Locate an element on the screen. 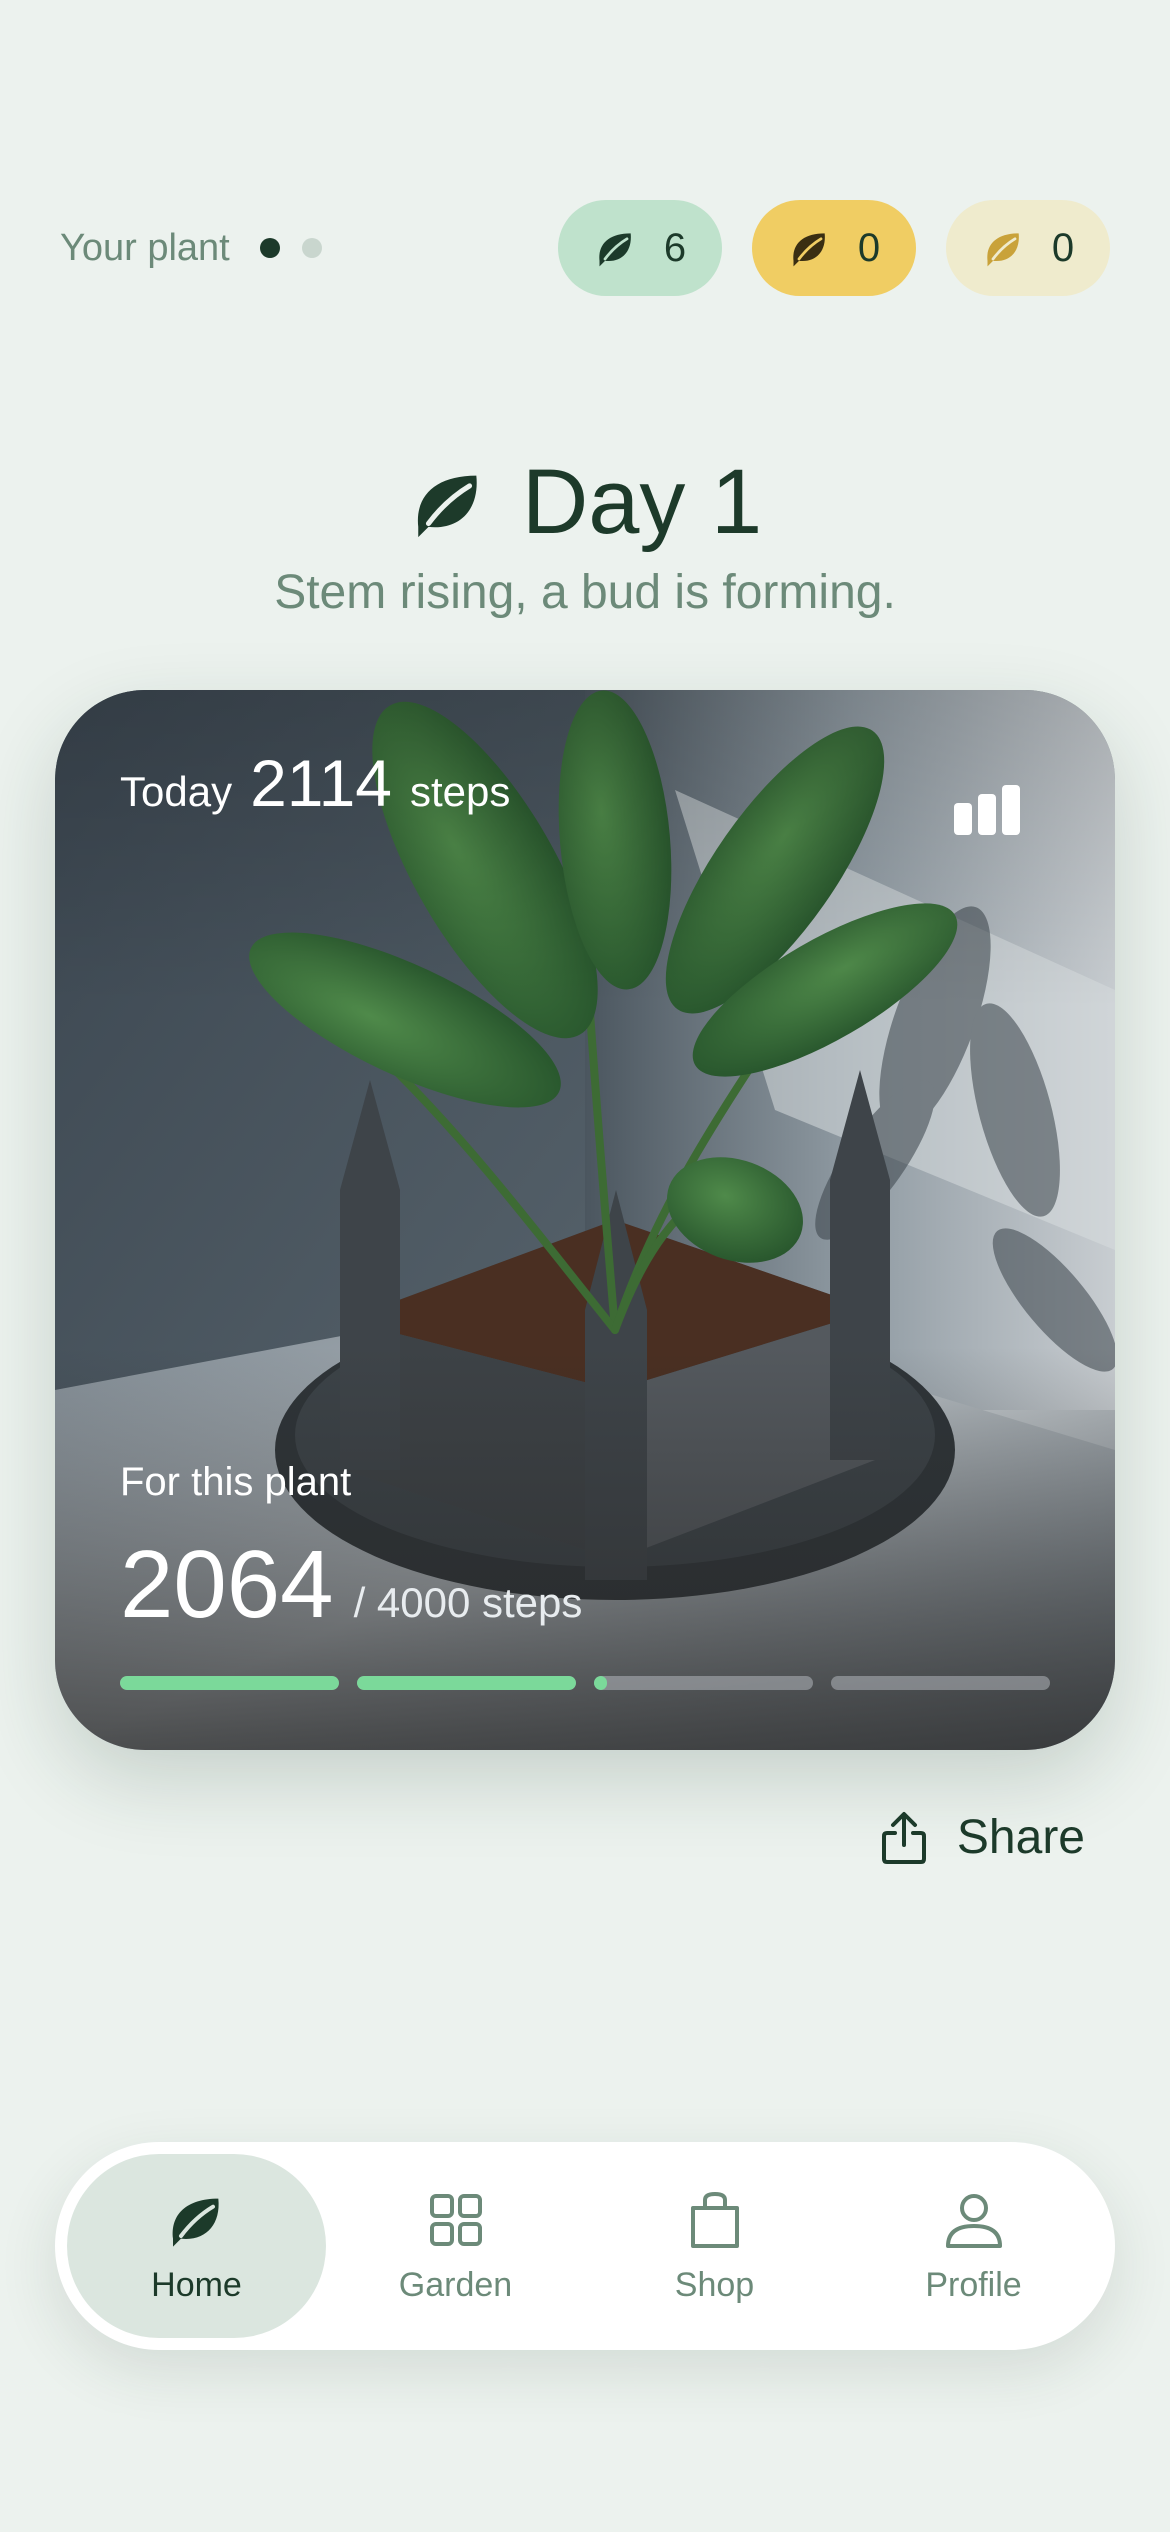 Image resolution: width=1170 pixels, height=2532 pixels. nav-shop: Shop is located at coordinates (714, 2246).